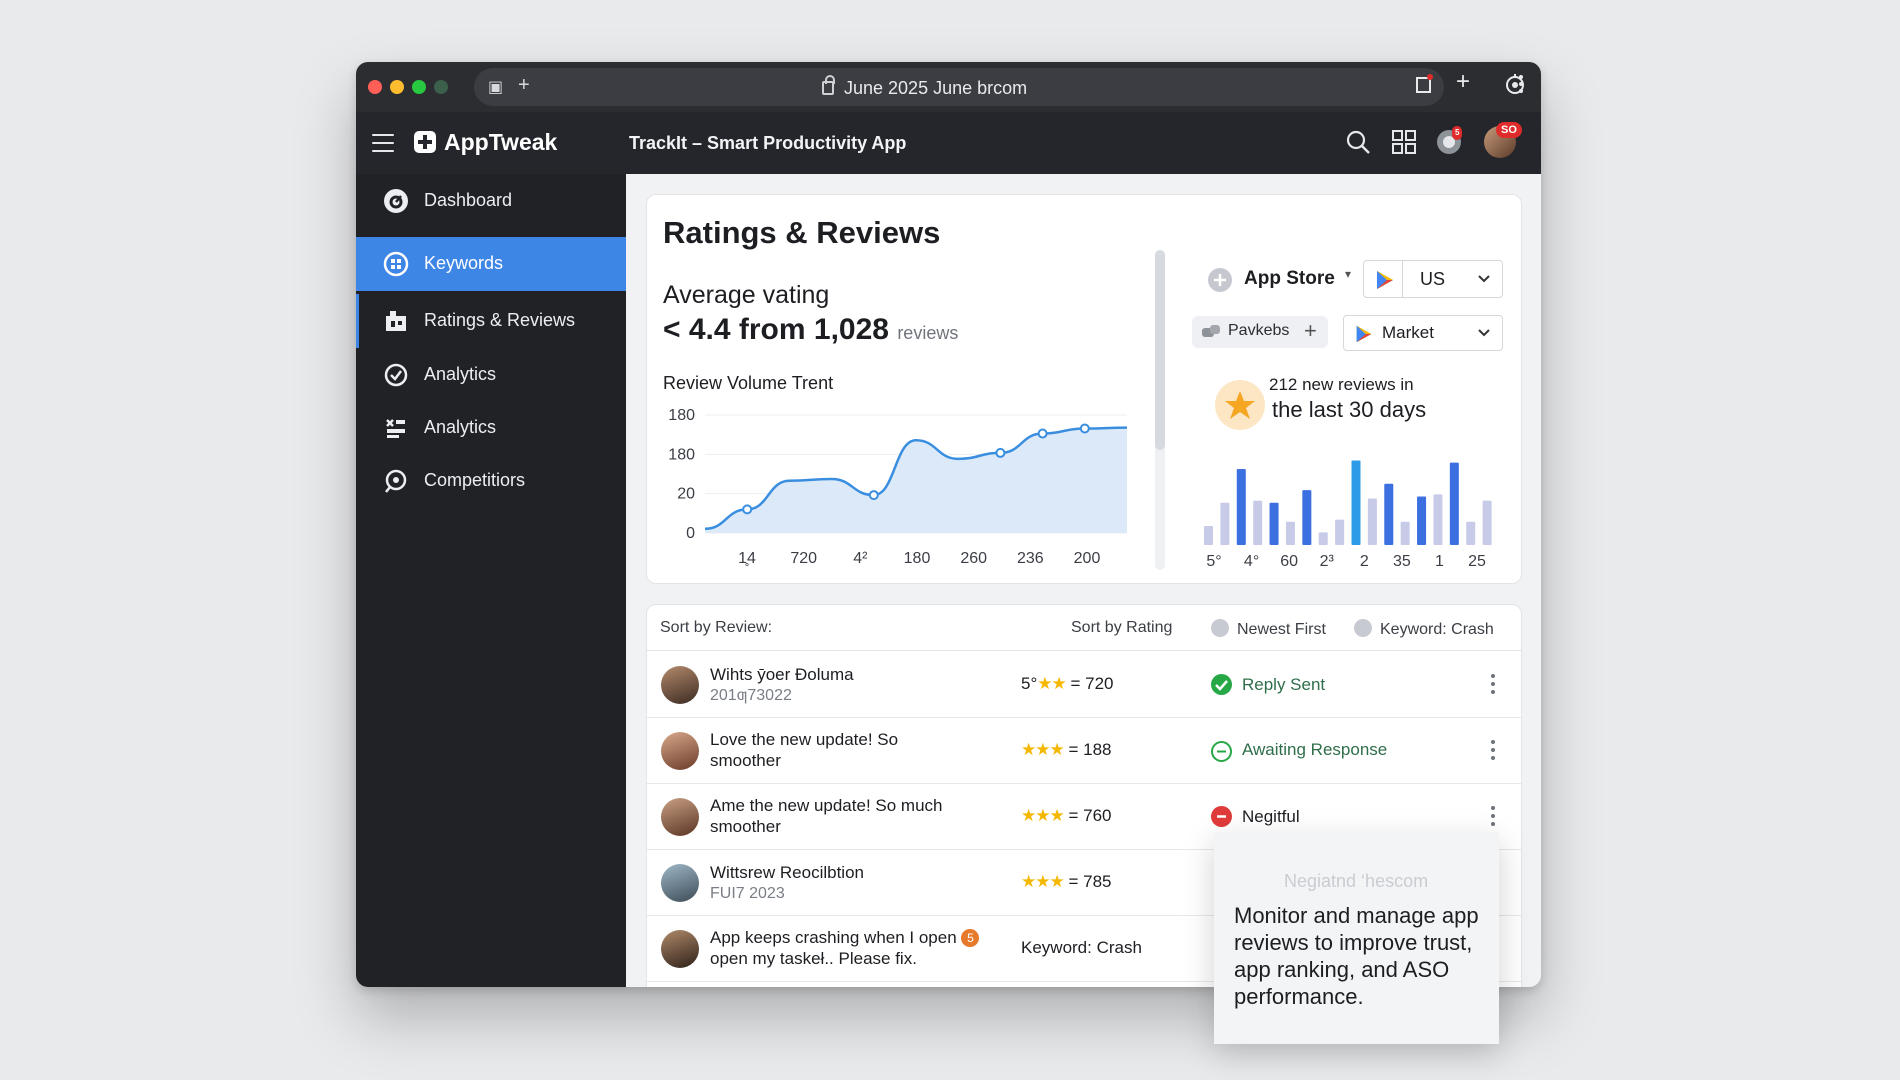 This screenshot has height=1080, width=1900. What do you see at coordinates (716, 627) in the screenshot?
I see `sort-by-review-label: Sort by Review:` at bounding box center [716, 627].